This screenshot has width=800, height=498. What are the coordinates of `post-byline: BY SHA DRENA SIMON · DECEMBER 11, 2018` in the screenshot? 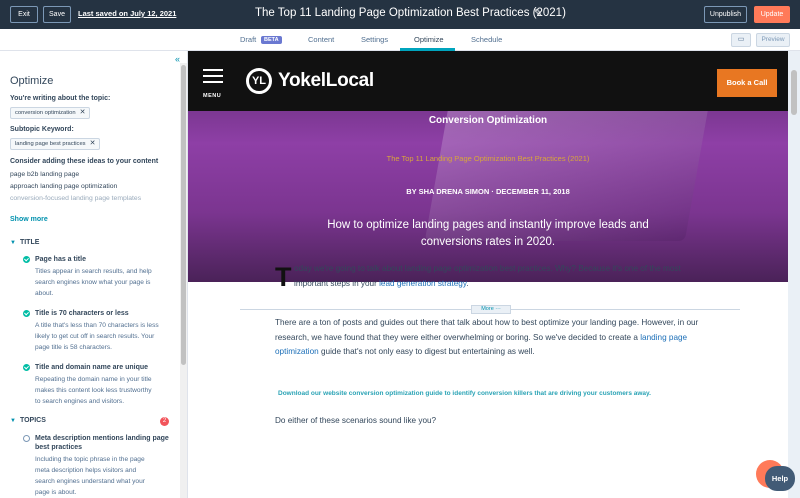 It's located at (488, 191).